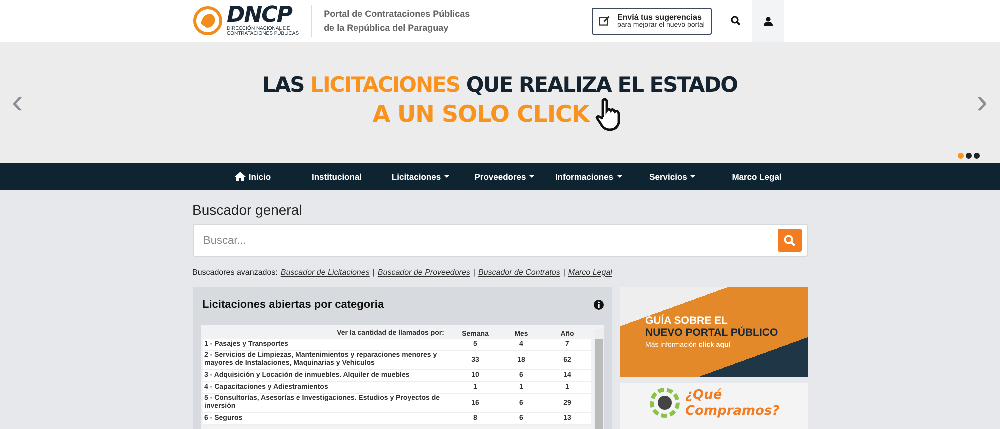 This screenshot has width=1000, height=429. I want to click on advanced-search-label: Buscadores avanzados:, so click(235, 272).